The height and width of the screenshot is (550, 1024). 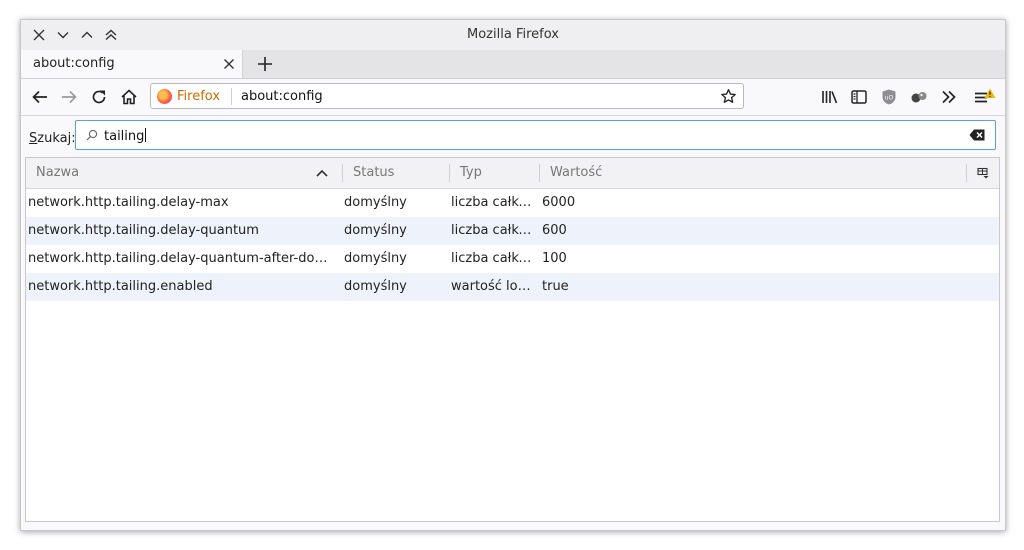 I want to click on home-button, so click(x=129, y=97).